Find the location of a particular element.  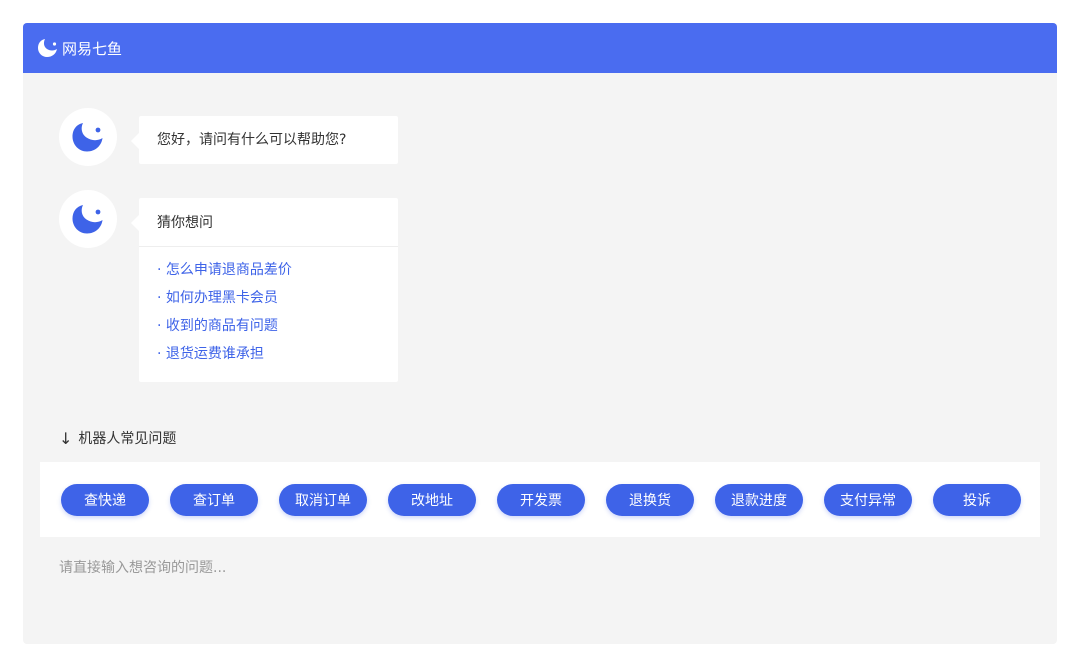

bot-greeting-message: 您好，请问有什么可以帮助您? is located at coordinates (228, 137).